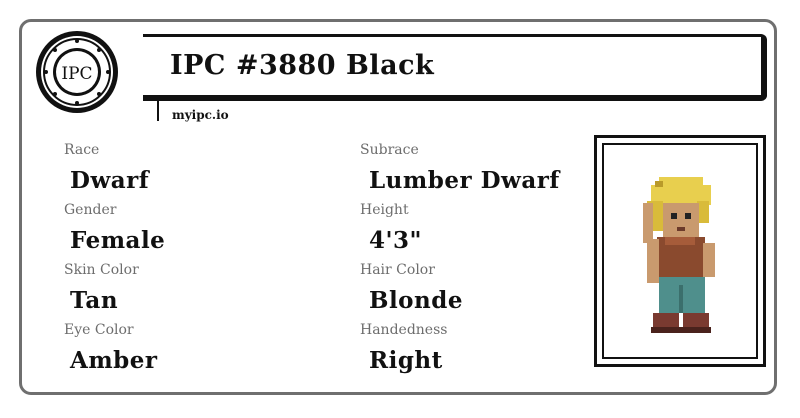 The width and height of the screenshot is (800, 418). I want to click on race-value: Dwarf, so click(110, 180).